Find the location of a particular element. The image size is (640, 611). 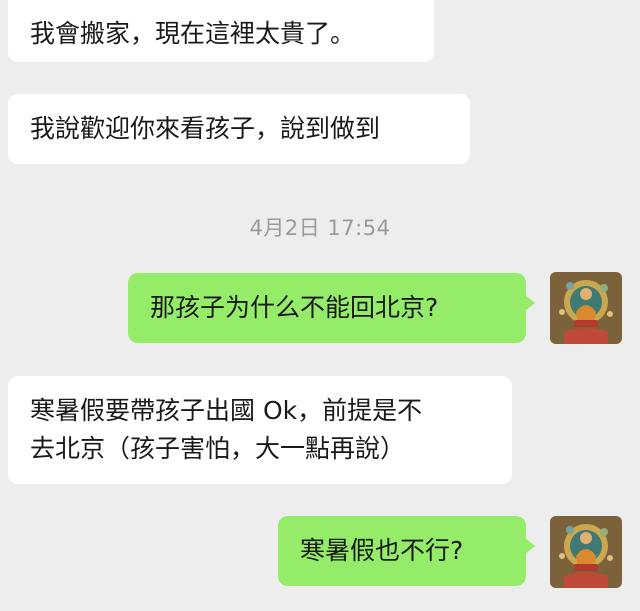

message-timestamp: 4月2日 17:54 is located at coordinates (320, 228).